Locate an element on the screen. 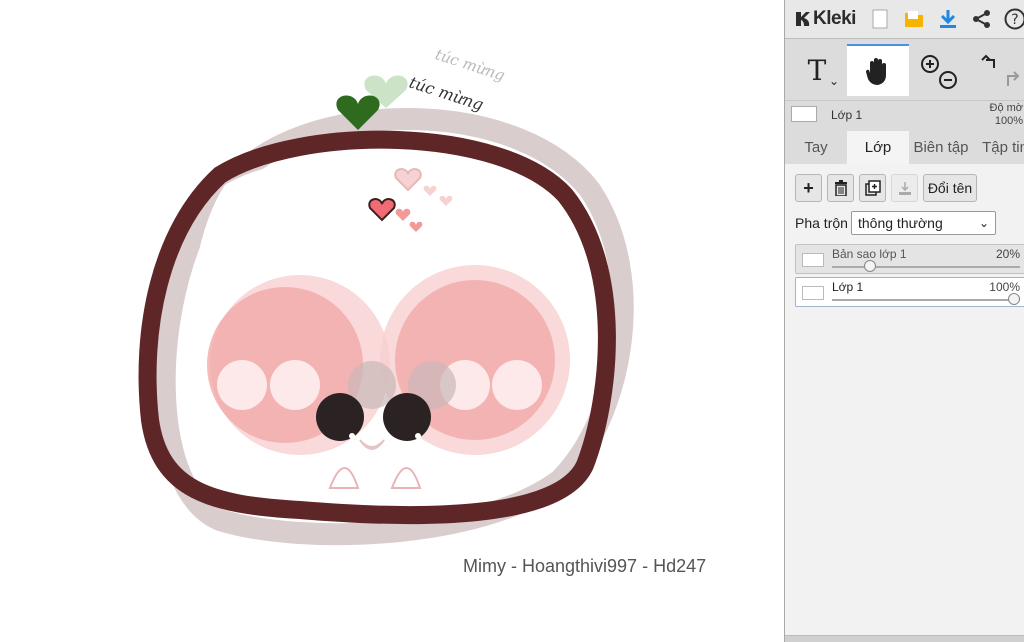 This screenshot has width=1024, height=642. app-logo: Kleki is located at coordinates (824, 19).